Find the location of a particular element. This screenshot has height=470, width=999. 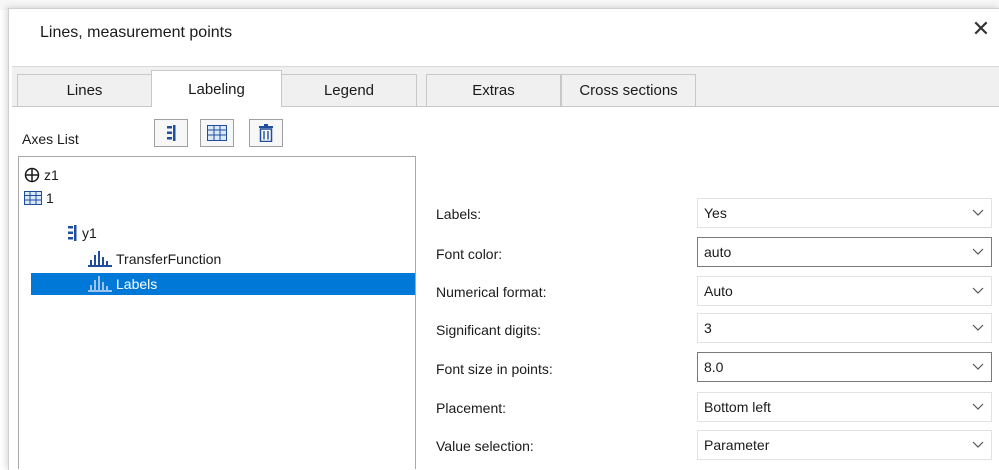

font-size-label: Font size in points: is located at coordinates (494, 369).